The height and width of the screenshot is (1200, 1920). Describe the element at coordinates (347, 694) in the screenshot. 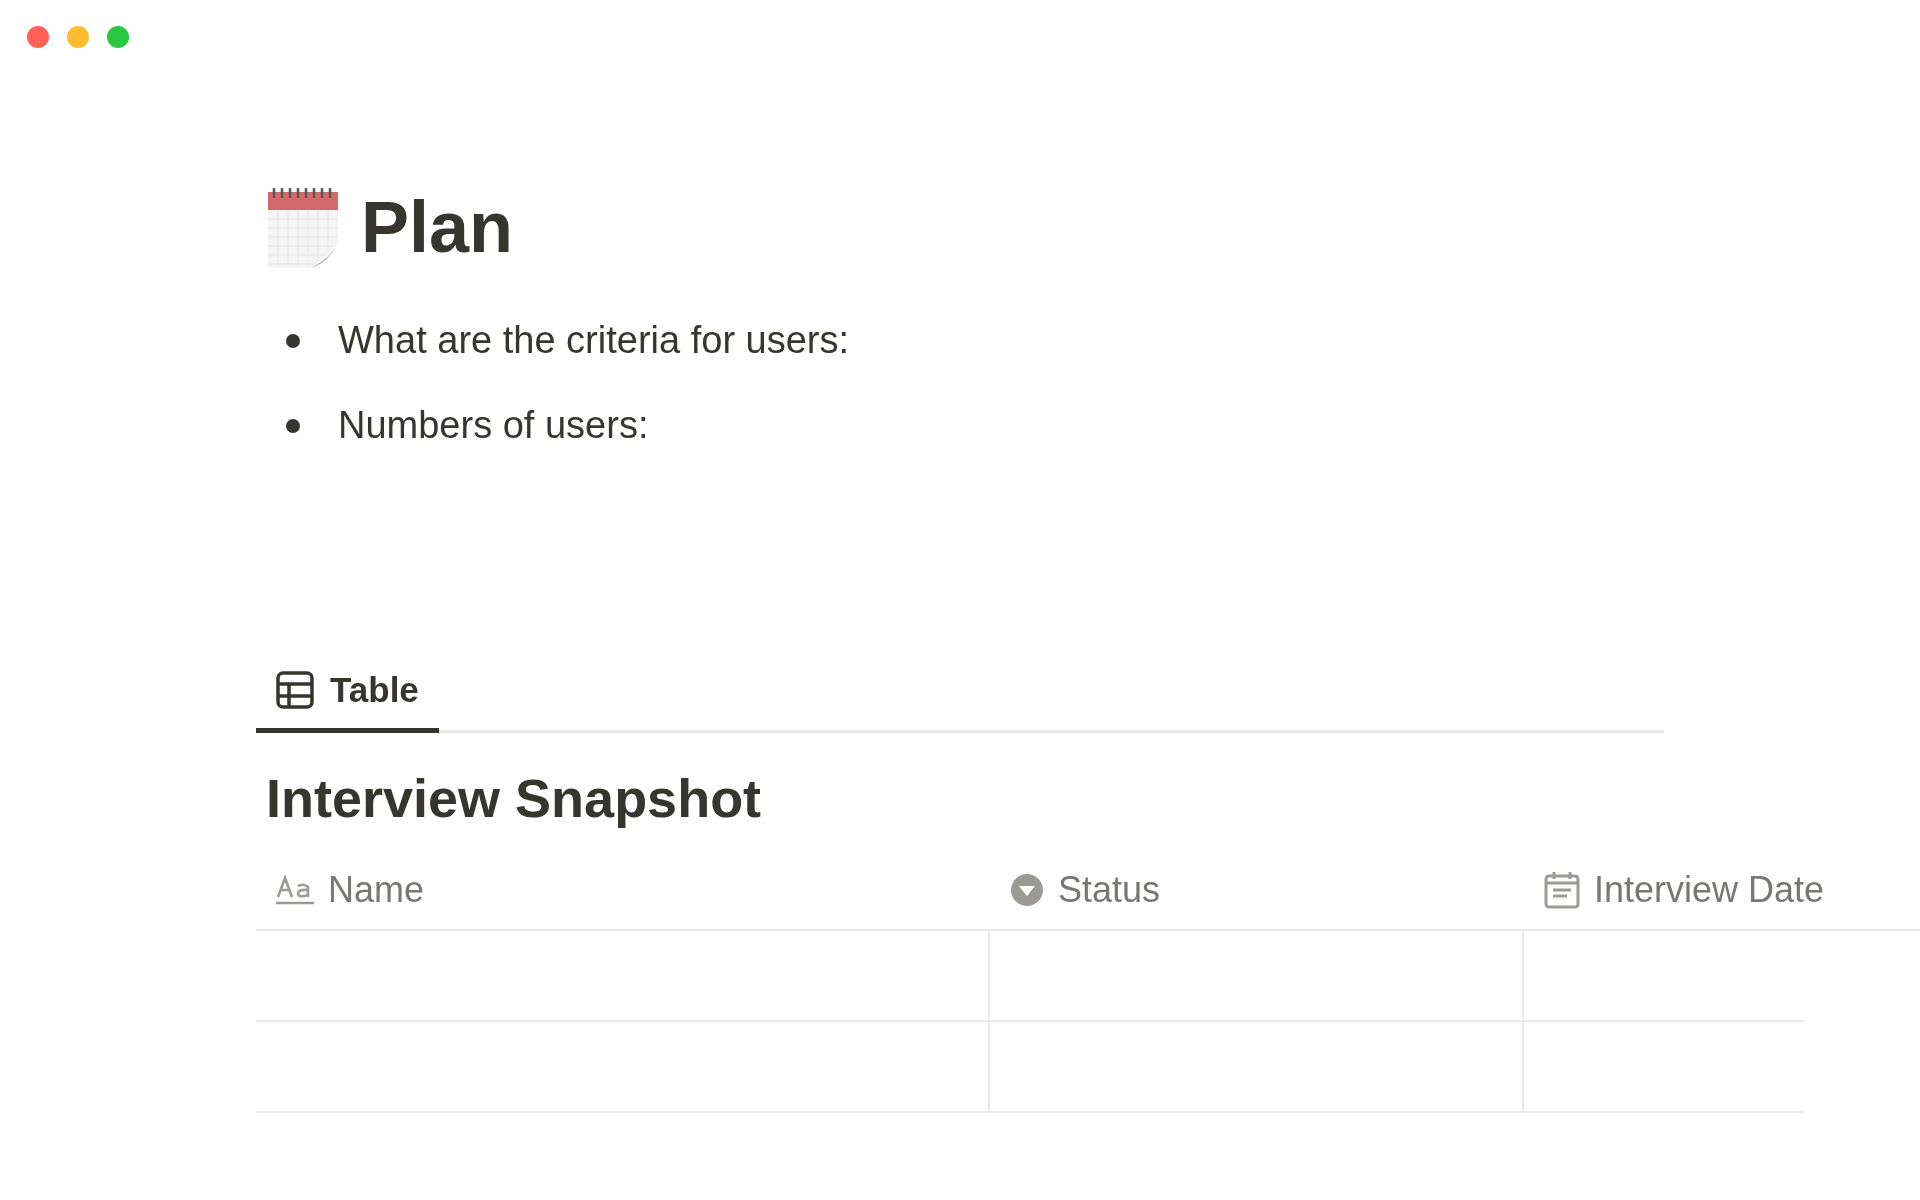

I see `view-tab: Table` at that location.